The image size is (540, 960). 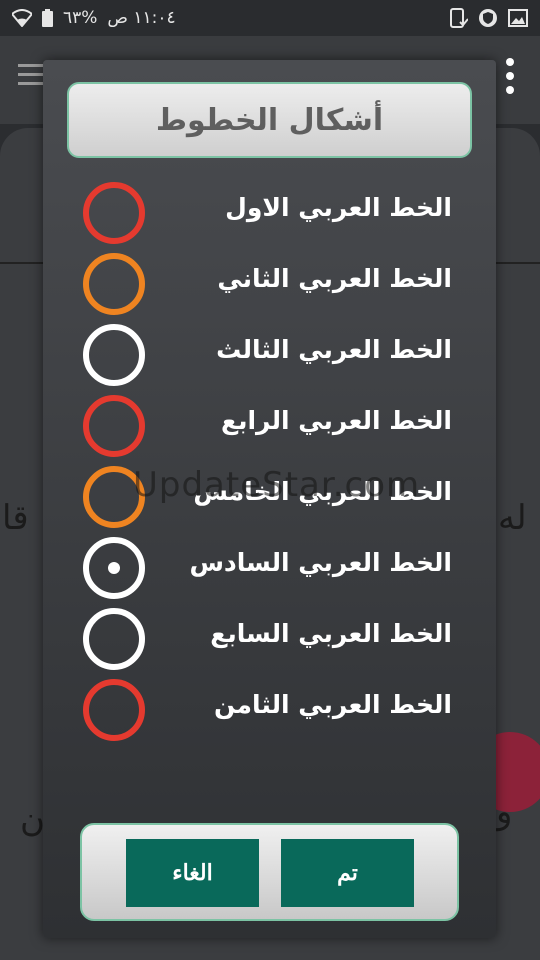 What do you see at coordinates (512, 518) in the screenshot?
I see `background-text: له` at bounding box center [512, 518].